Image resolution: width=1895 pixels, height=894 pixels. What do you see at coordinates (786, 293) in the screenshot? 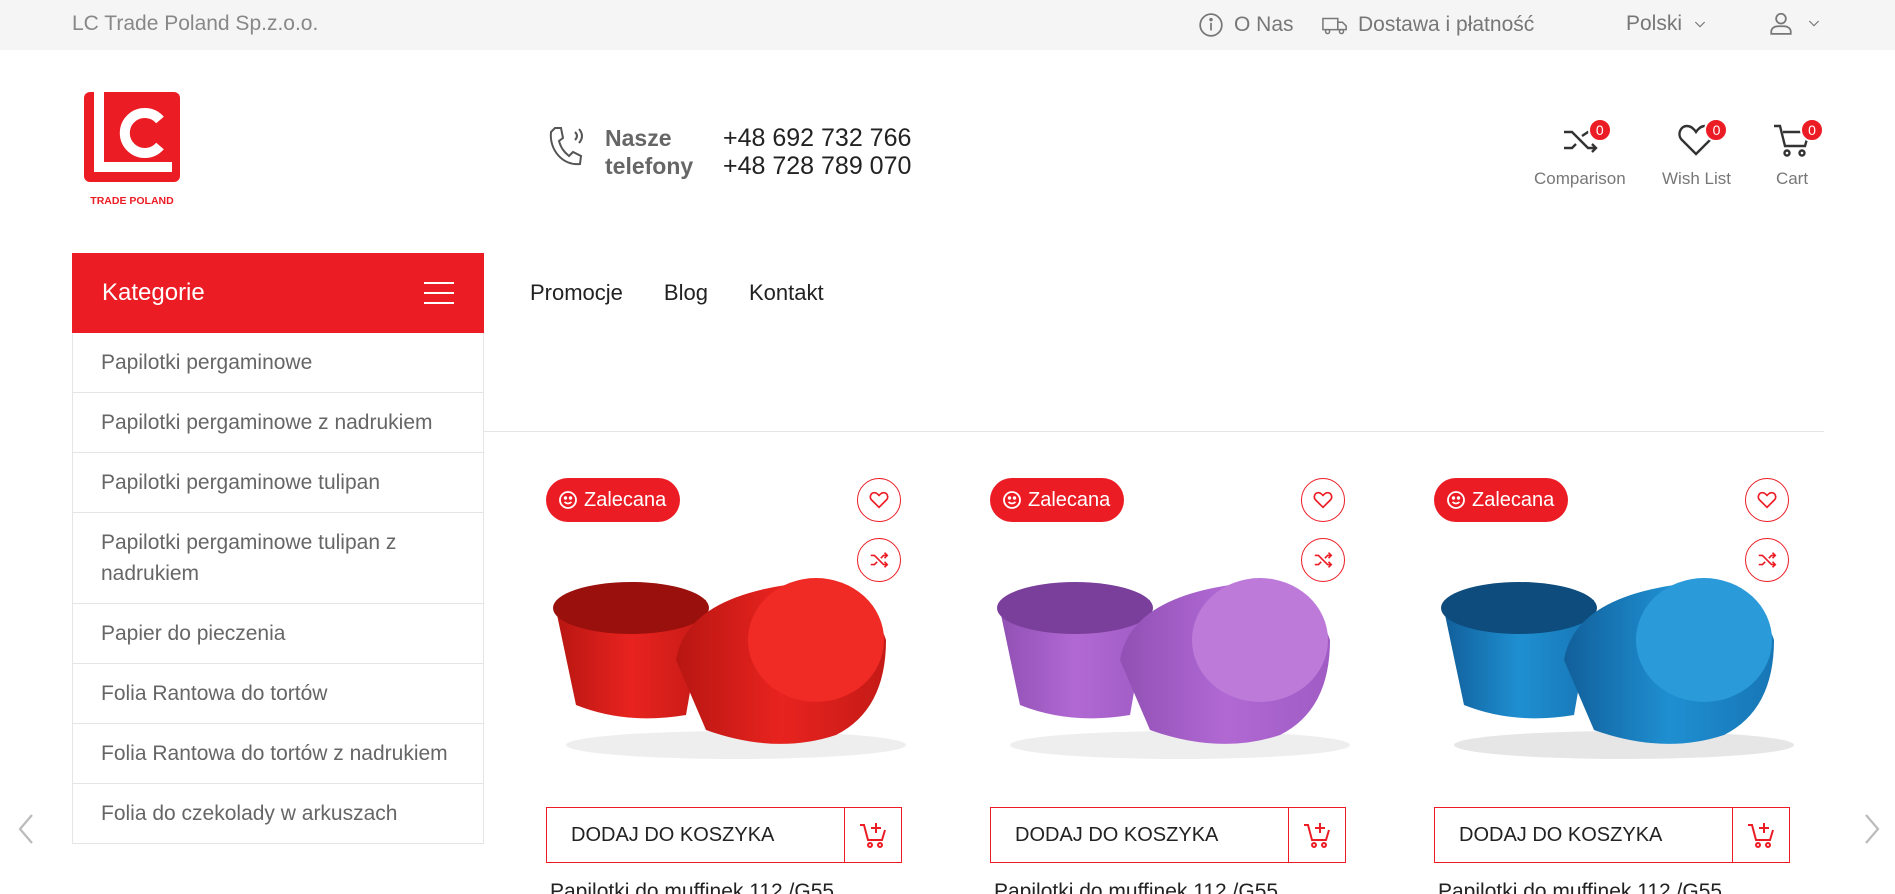
I see `nav-kontakt: Kontakt` at bounding box center [786, 293].